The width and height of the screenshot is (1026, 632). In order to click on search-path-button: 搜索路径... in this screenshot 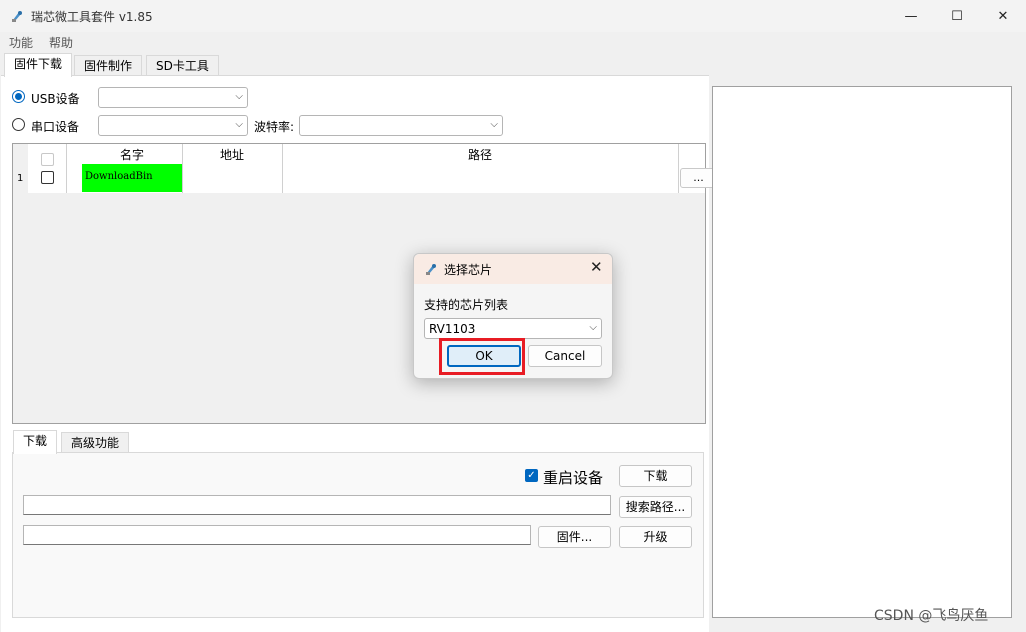, I will do `click(655, 507)`.